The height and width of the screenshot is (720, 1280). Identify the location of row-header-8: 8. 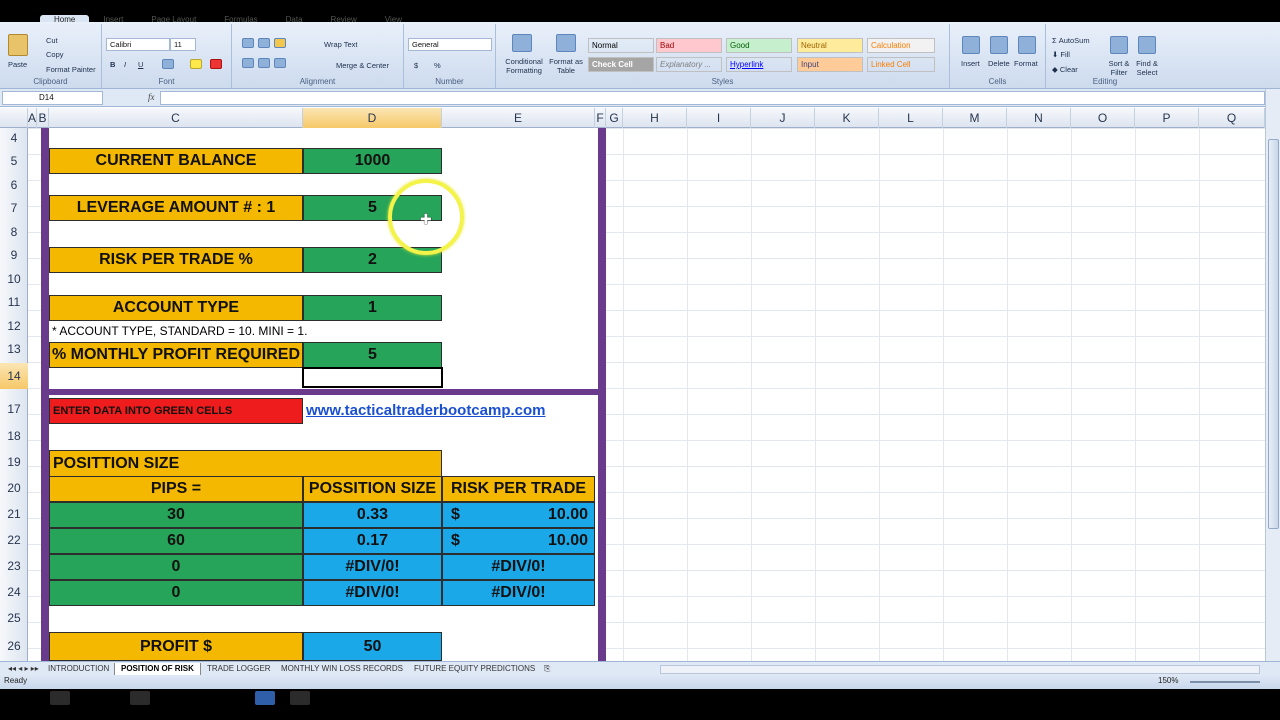
(14, 232).